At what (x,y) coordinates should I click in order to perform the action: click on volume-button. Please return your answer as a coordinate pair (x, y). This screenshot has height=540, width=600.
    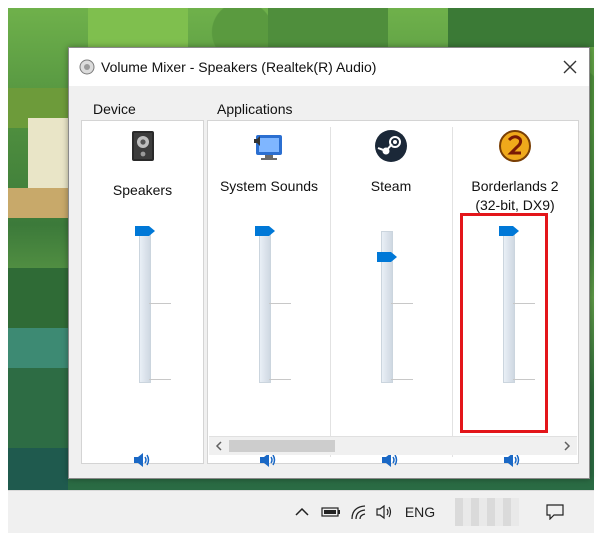
    Looking at the image, I should click on (385, 512).